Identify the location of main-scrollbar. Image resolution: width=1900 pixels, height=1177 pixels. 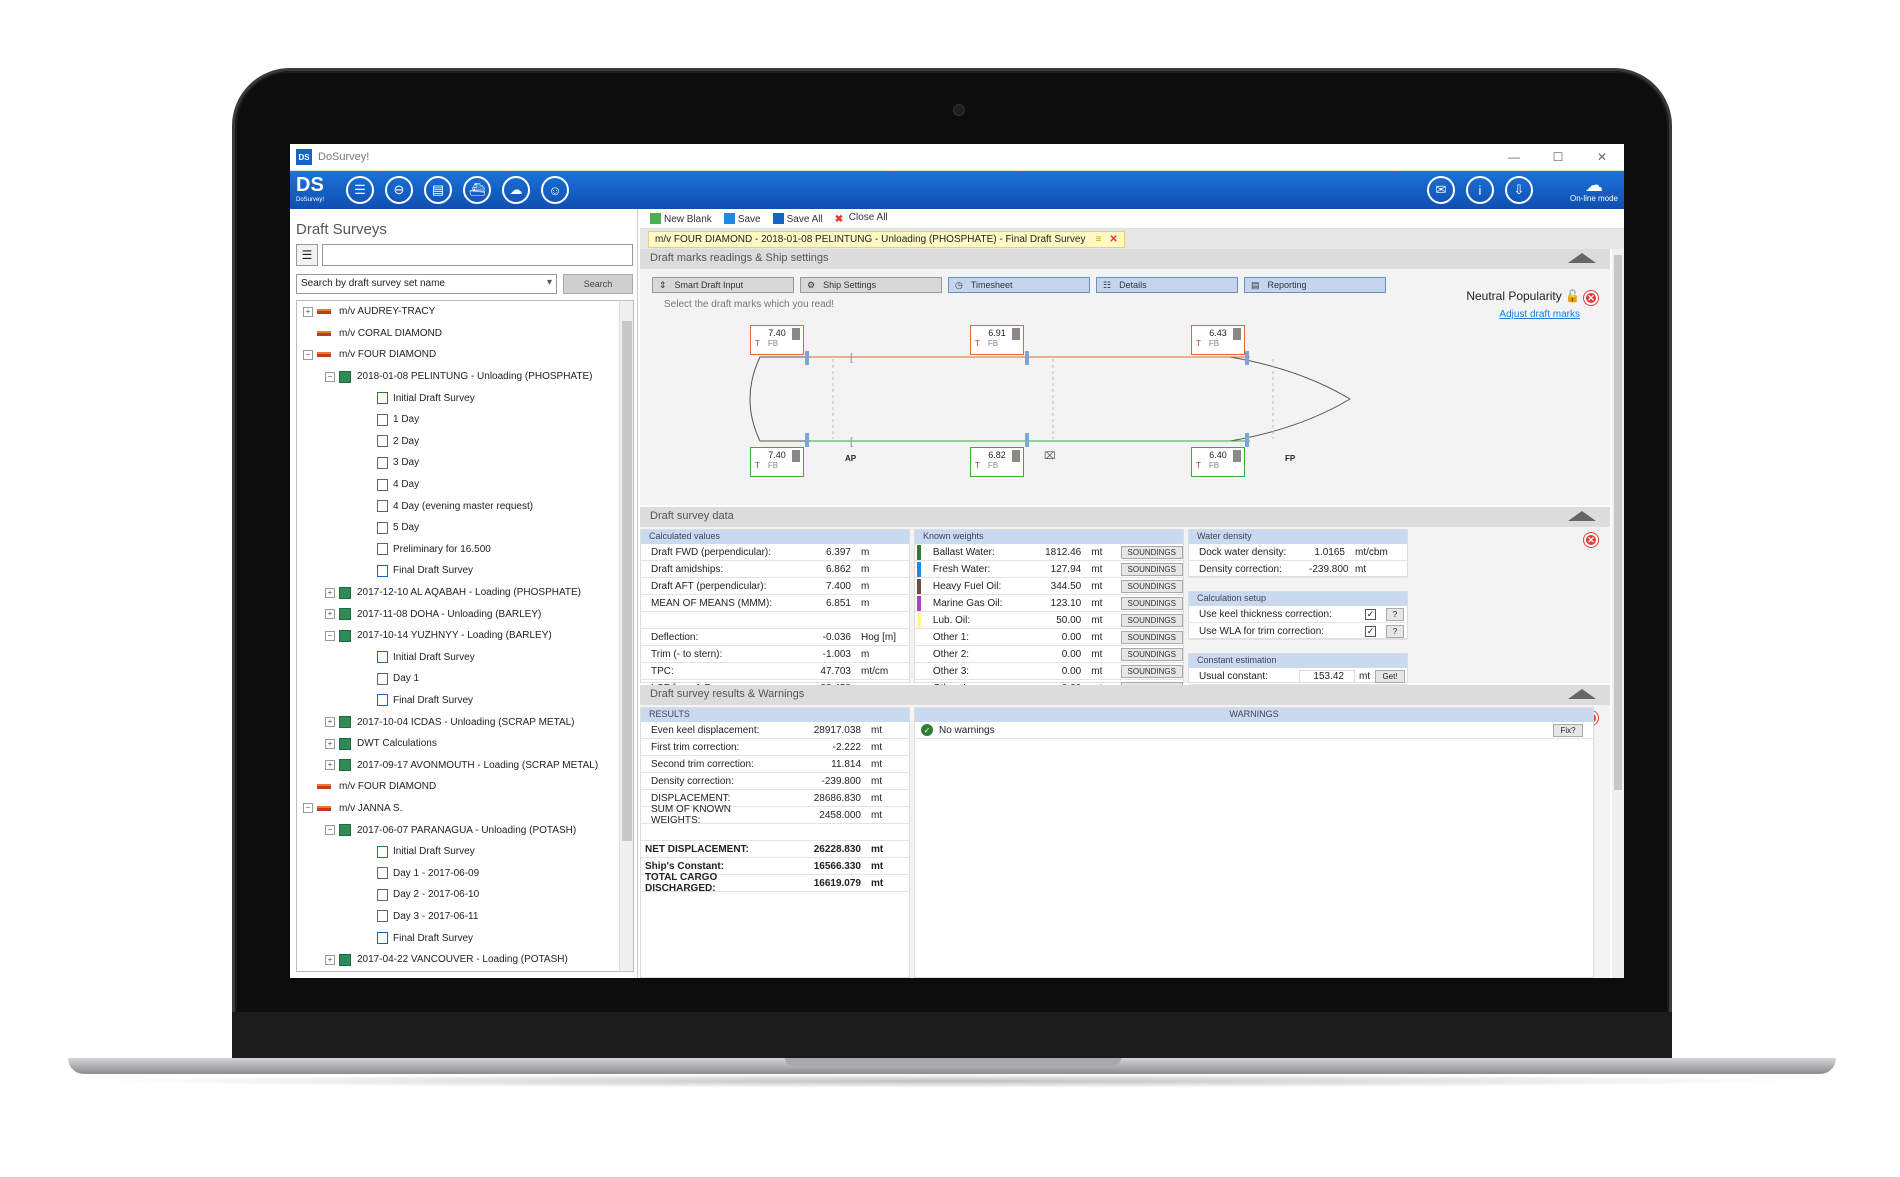
(1618, 613).